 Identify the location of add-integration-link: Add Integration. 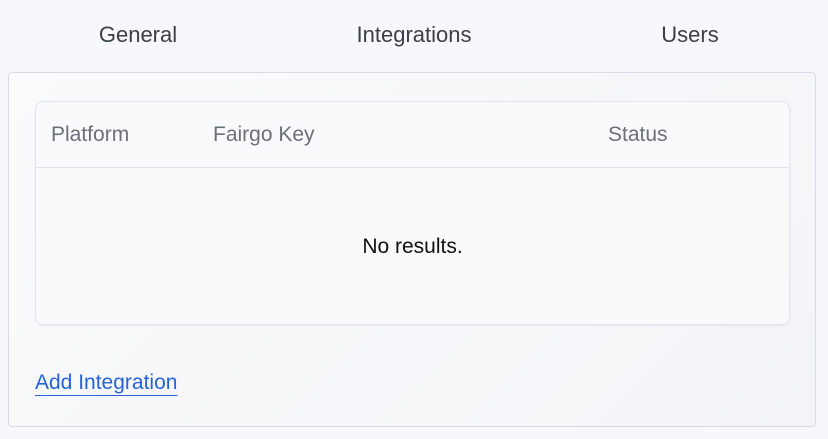
(106, 383).